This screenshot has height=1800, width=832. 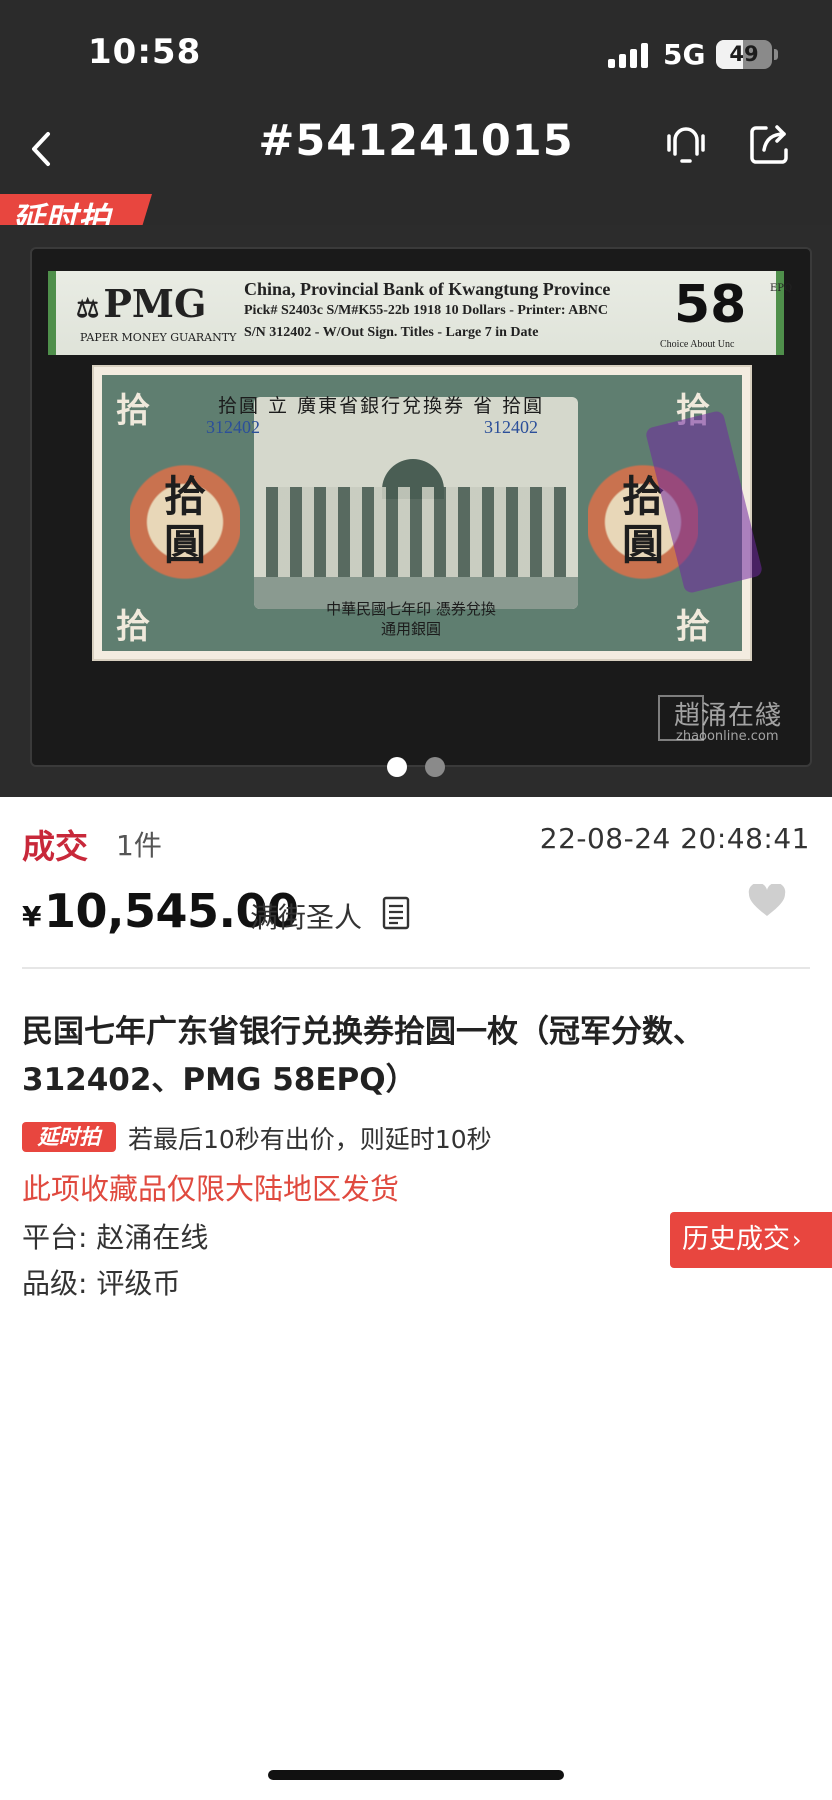 What do you see at coordinates (511, 427) in the screenshot?
I see `banknote-serial-right: 312402` at bounding box center [511, 427].